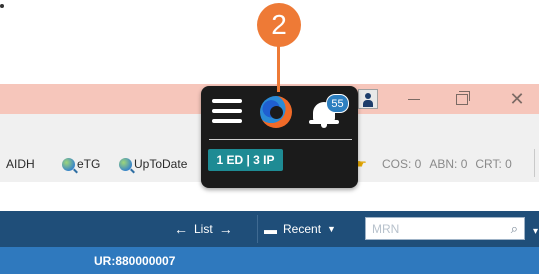  What do you see at coordinates (2, 6) in the screenshot?
I see `dot-mark` at bounding box center [2, 6].